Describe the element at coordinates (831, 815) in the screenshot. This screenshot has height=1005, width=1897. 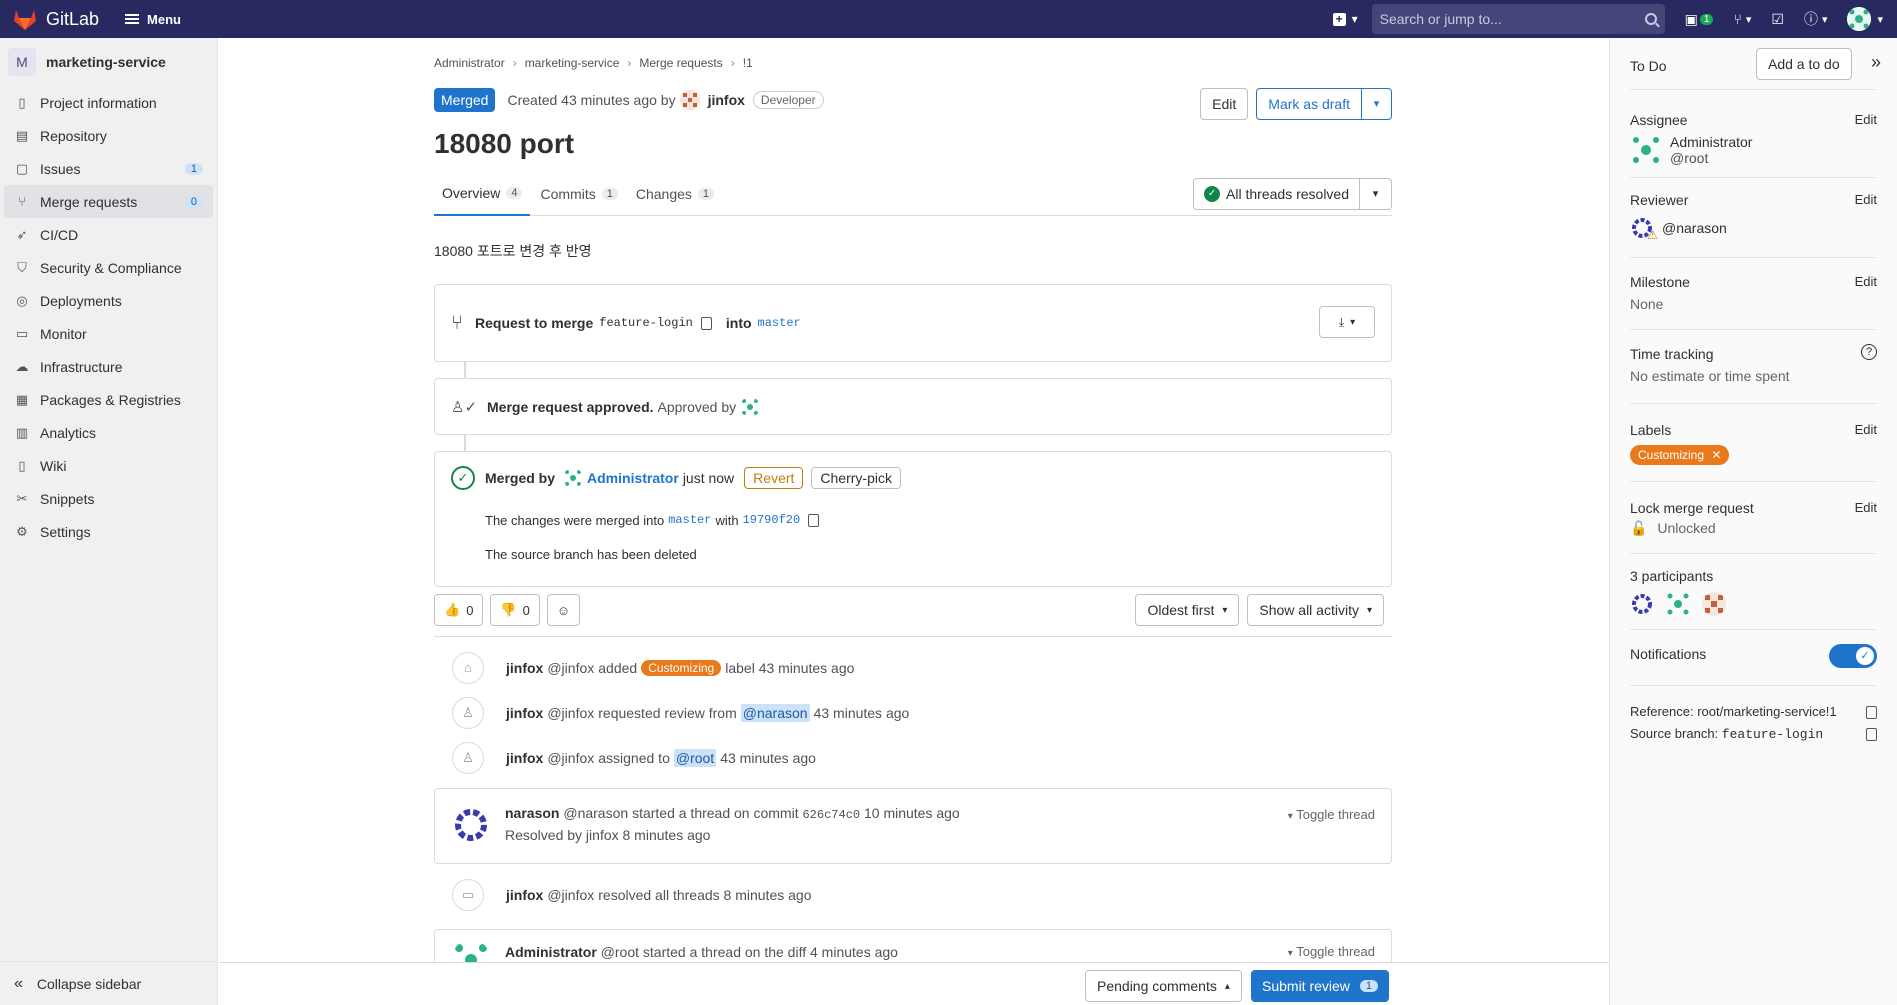
I see `thread-commit: 626c74c0` at that location.